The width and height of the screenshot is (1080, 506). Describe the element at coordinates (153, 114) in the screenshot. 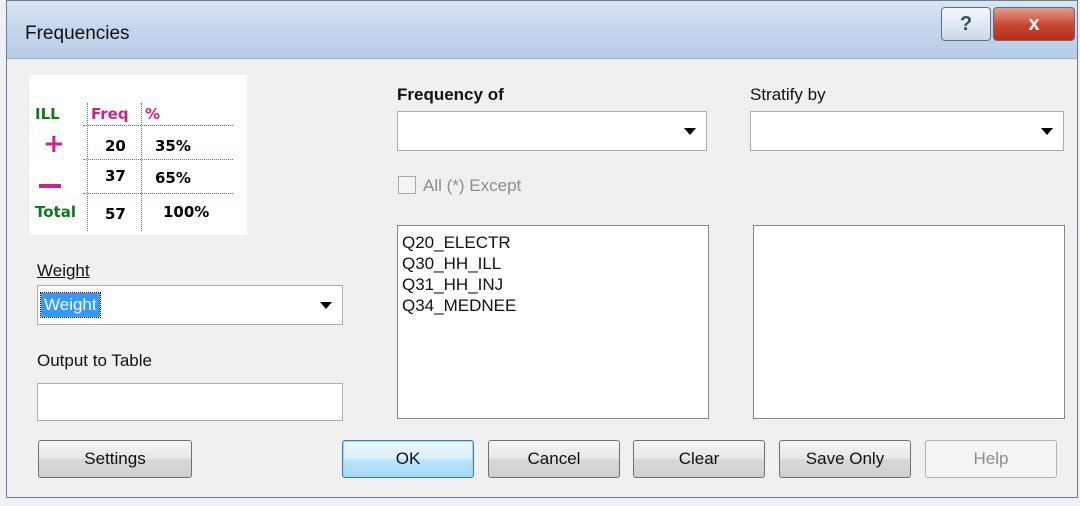

I see `sample-header-pct: %` at that location.